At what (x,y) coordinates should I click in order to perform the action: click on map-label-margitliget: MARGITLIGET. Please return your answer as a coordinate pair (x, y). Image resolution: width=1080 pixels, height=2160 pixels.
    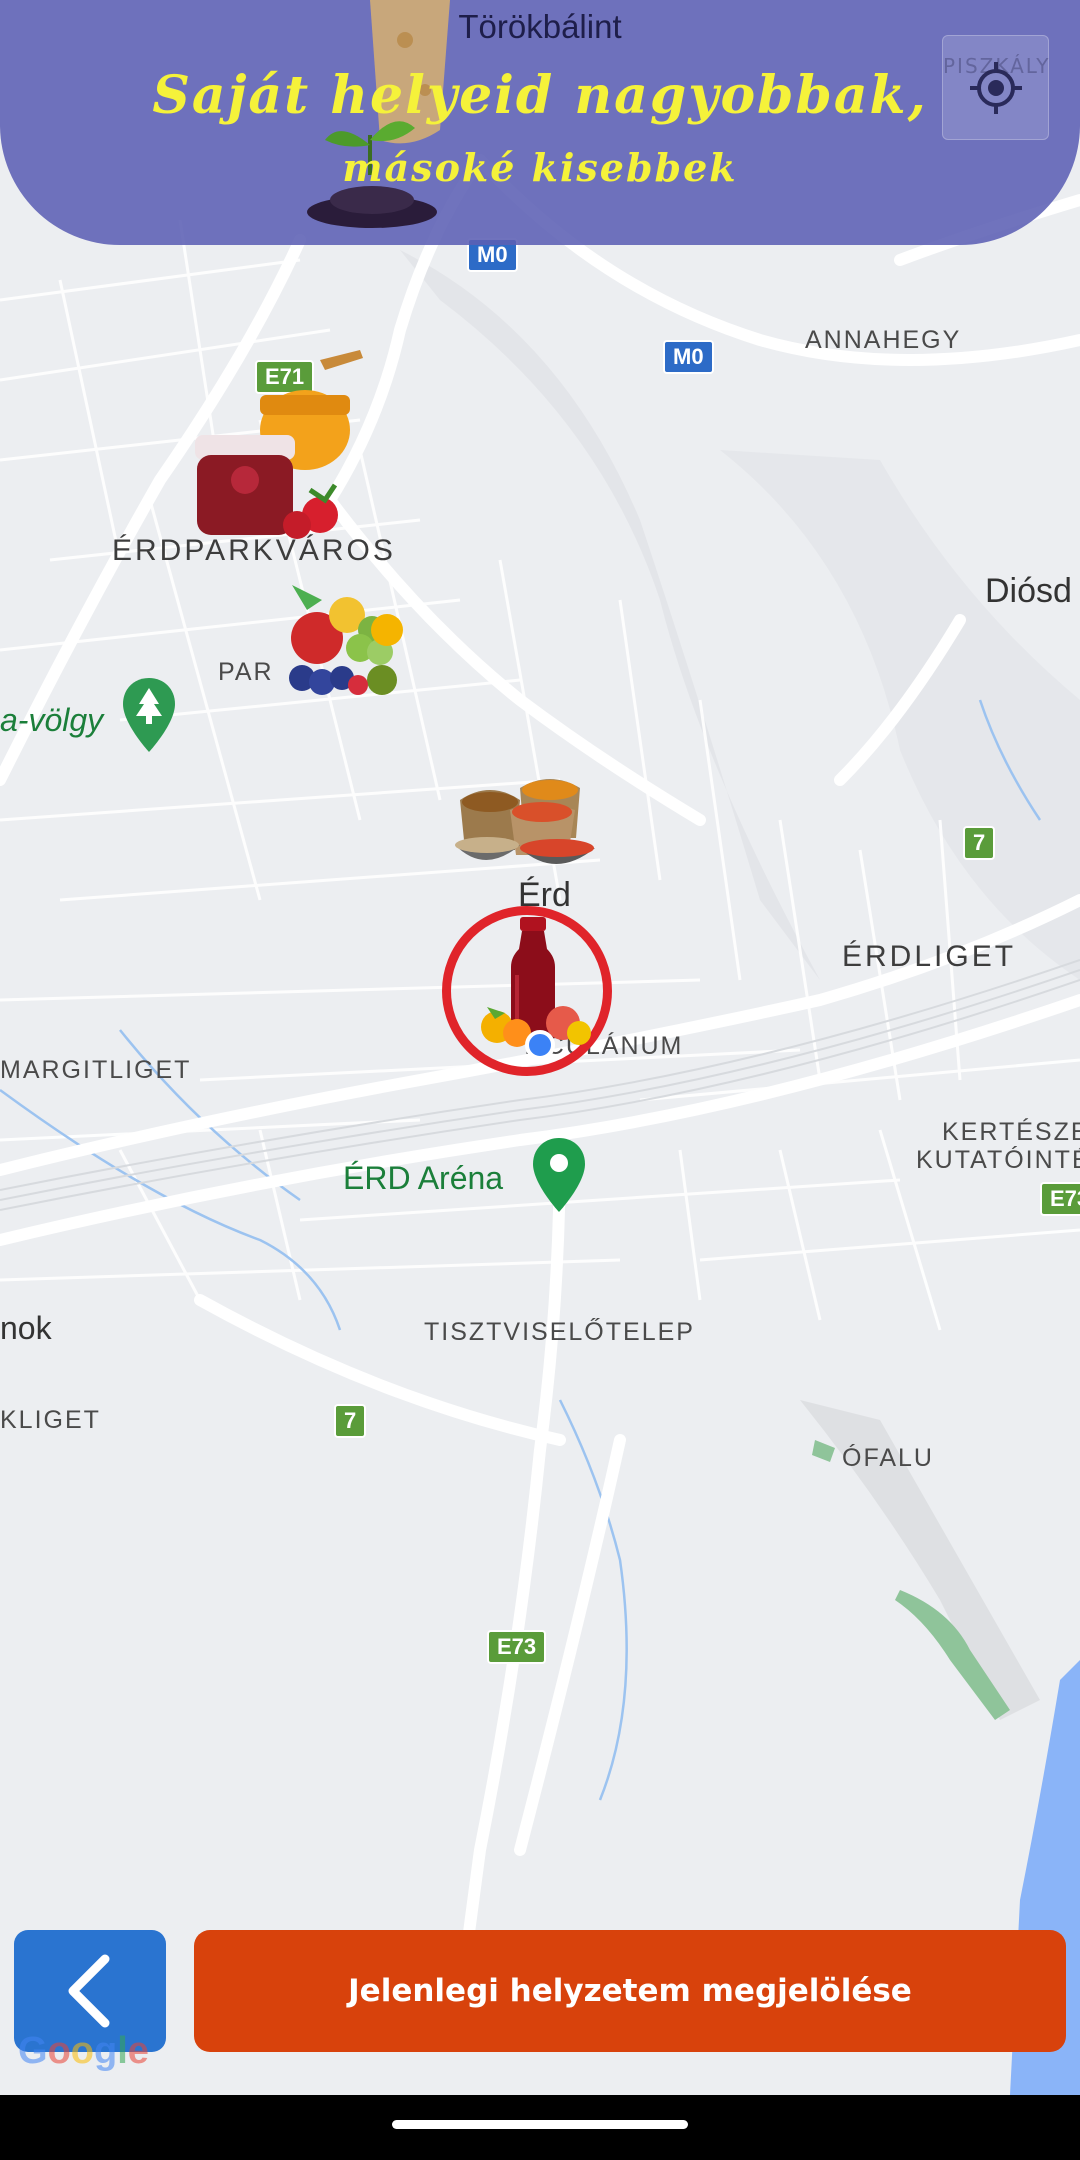
    Looking at the image, I should click on (96, 1070).